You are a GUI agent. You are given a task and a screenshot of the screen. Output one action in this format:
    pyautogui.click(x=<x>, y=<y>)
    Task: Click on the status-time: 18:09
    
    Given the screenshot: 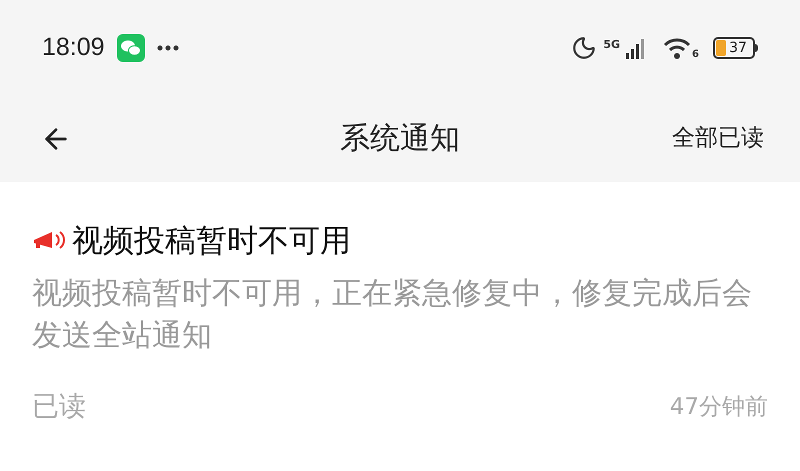 What is the action you would take?
    pyautogui.click(x=73, y=47)
    